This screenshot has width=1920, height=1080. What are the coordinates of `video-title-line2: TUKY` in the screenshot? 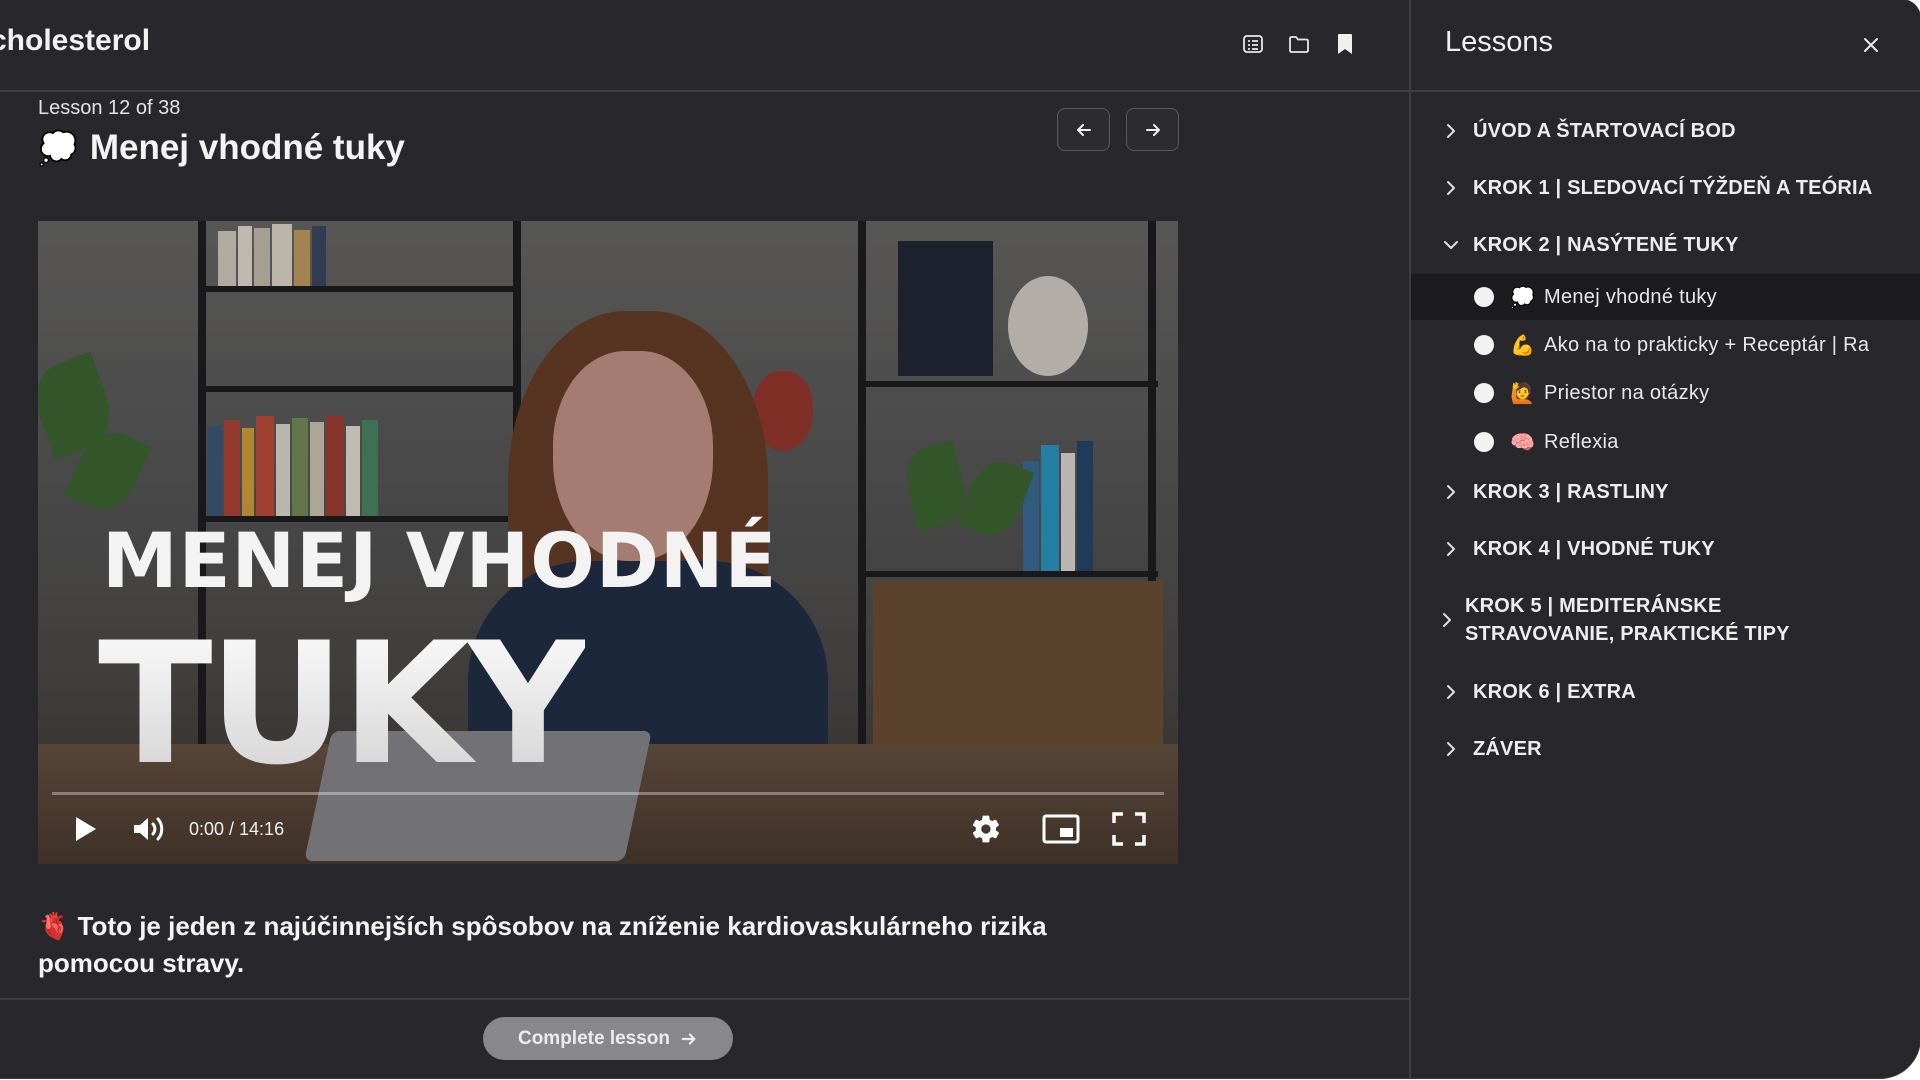 It's located at (343, 704).